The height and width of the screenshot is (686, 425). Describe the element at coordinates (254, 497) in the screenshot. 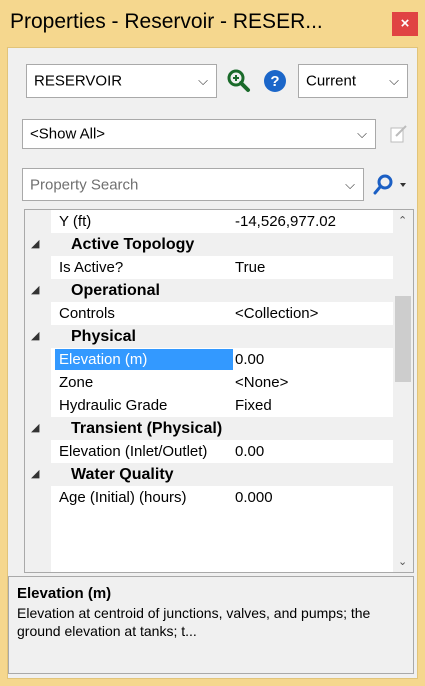

I see `property-value: 0.000` at that location.